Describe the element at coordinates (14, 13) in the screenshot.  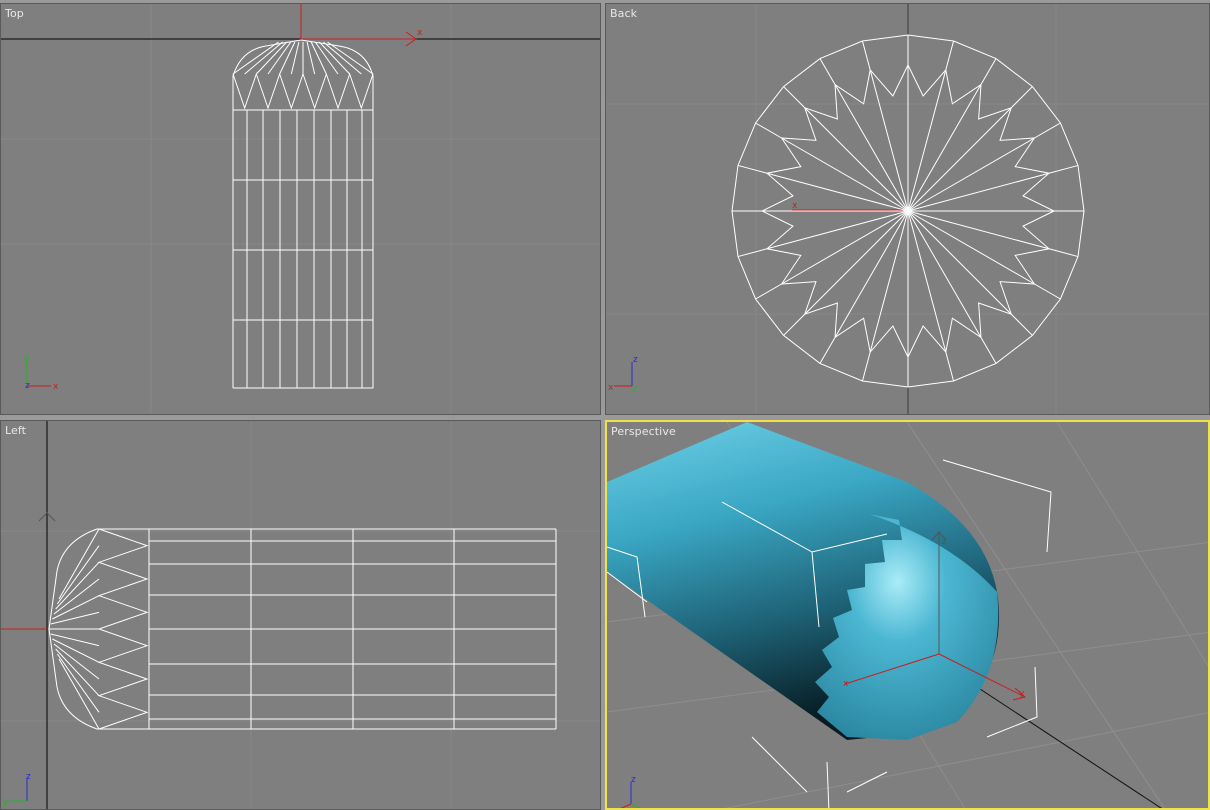
I see `viewport-label-top: Top` at that location.